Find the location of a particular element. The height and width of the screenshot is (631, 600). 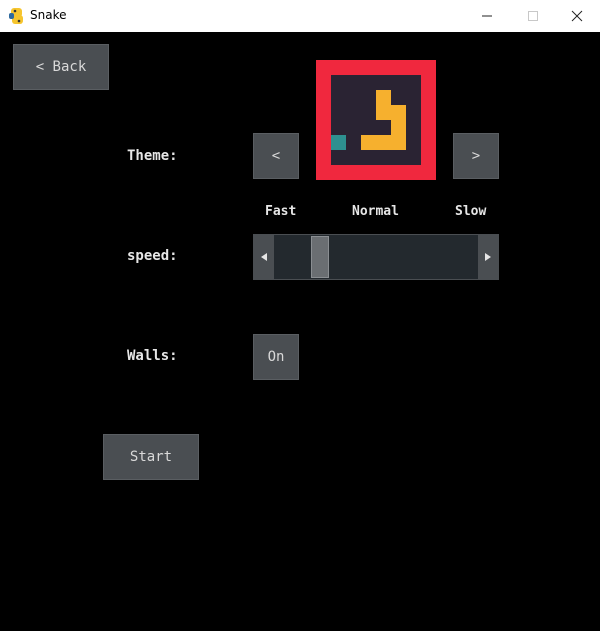

python-snake-icon is located at coordinates (16, 16).